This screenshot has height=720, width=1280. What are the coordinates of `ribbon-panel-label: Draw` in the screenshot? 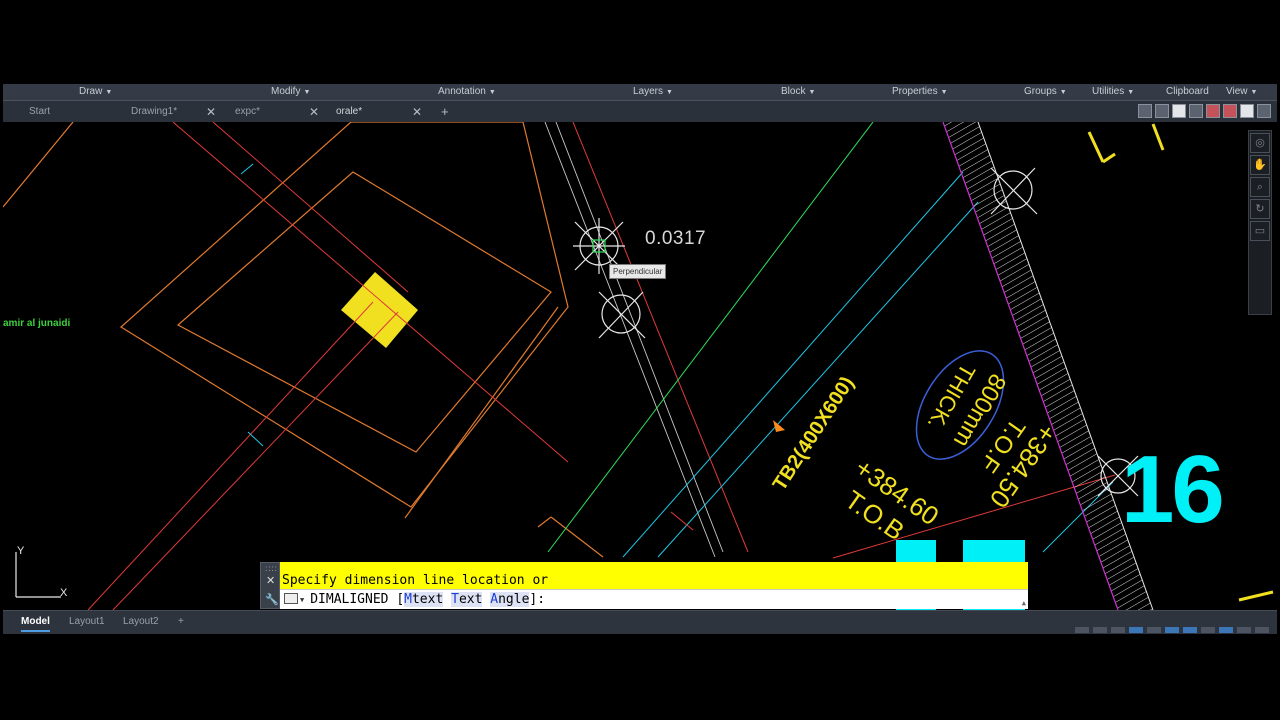 It's located at (91, 91).